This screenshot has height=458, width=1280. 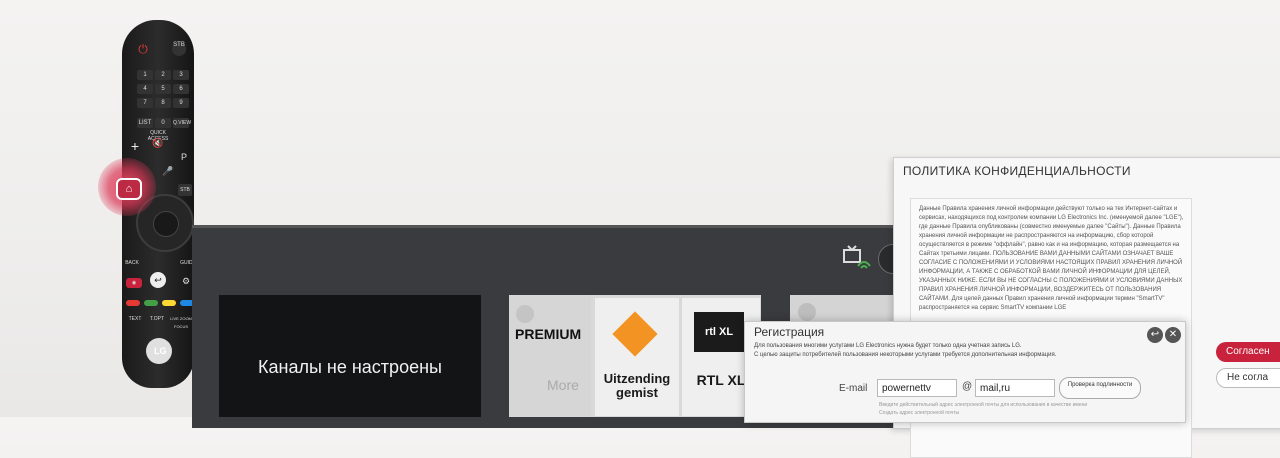 I want to click on email-field: powernettv, so click(x=917, y=388).